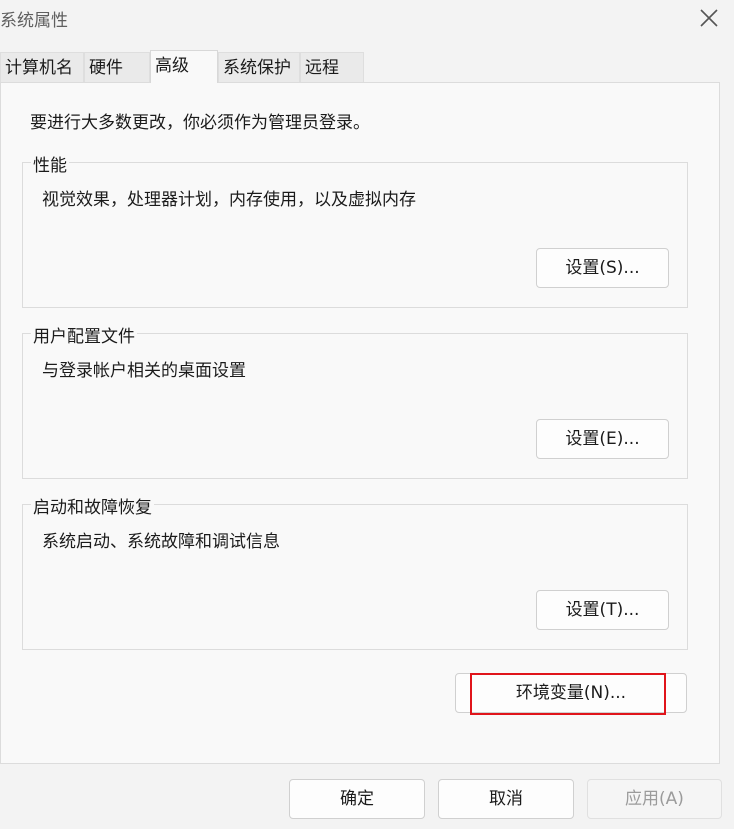 The width and height of the screenshot is (734, 829). What do you see at coordinates (34, 21) in the screenshot?
I see `window-title: 系统属性` at bounding box center [34, 21].